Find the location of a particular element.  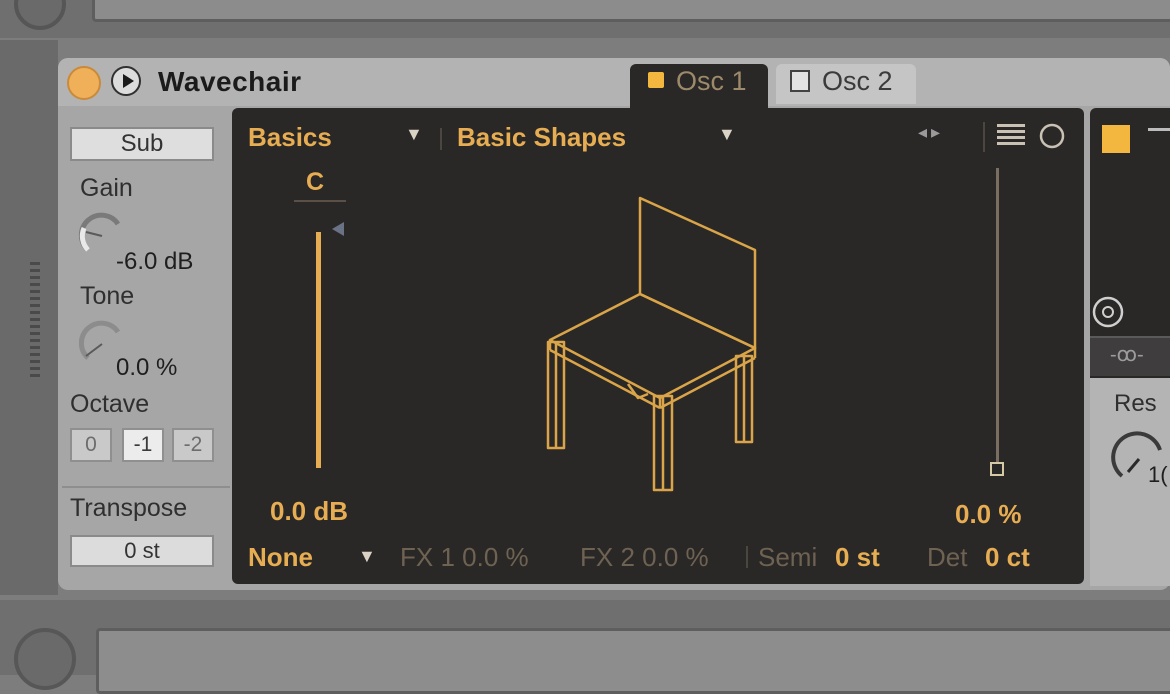

octave-0-button: 0 is located at coordinates (91, 445).